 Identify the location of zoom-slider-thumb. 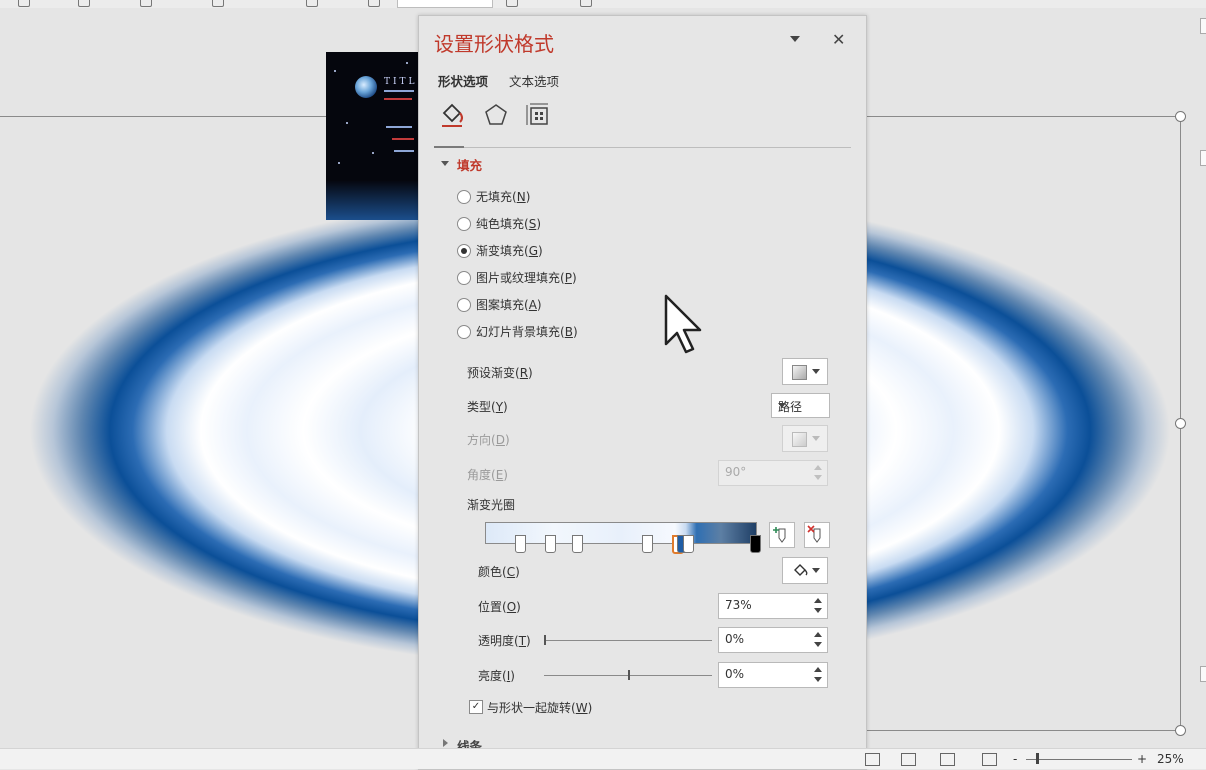
(1037, 758).